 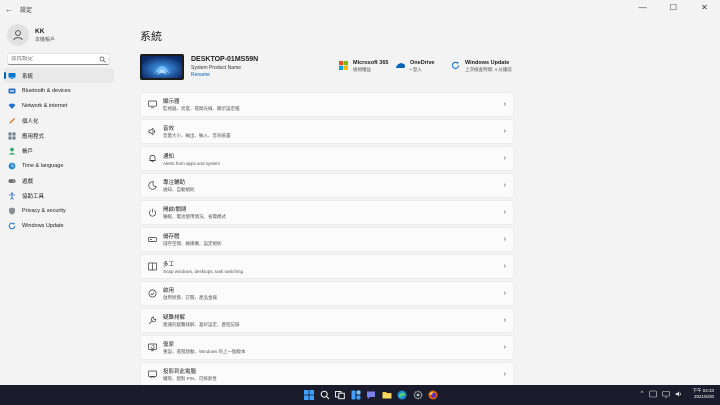 I want to click on sidebar-item-apps: 應用程式, so click(x=59, y=135).